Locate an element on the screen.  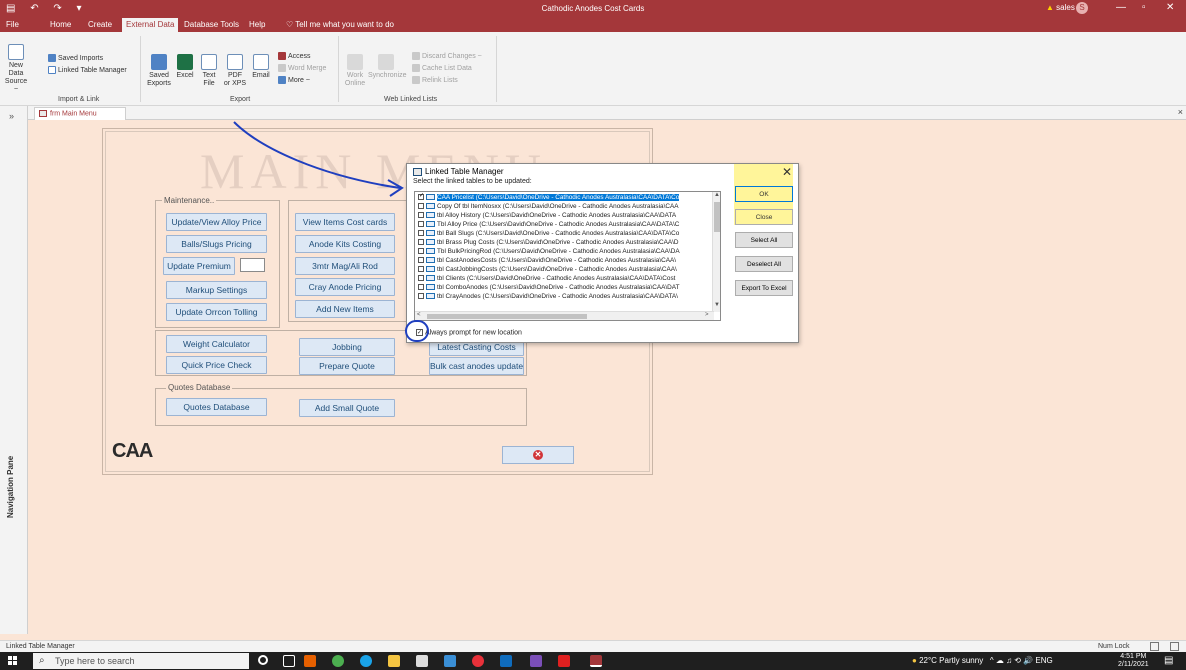
opera-icon is located at coordinates (478, 661).